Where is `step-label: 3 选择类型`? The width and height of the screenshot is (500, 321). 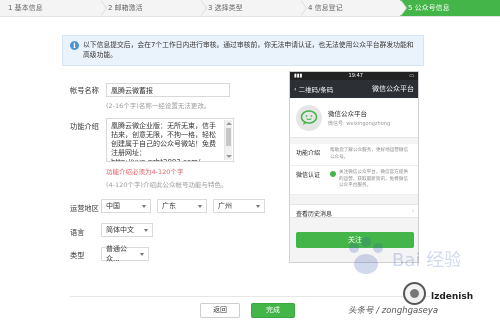
step-label: 3 选择类型 is located at coordinates (225, 8).